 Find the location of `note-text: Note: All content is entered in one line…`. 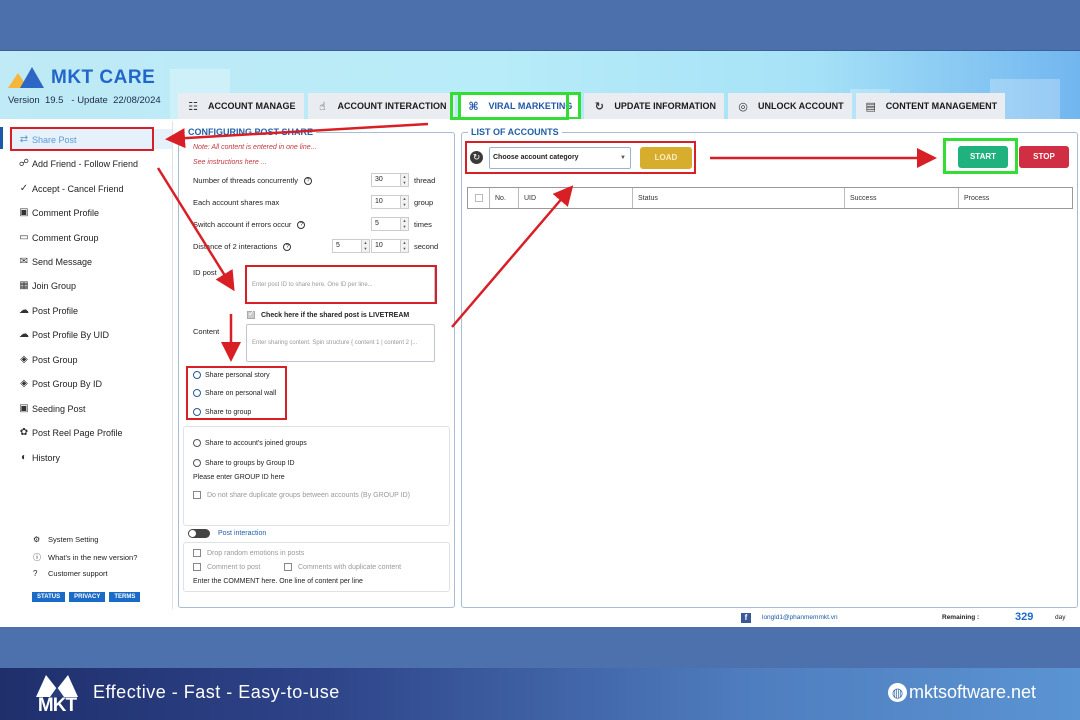

note-text: Note: All content is entered in one line… is located at coordinates (255, 147).